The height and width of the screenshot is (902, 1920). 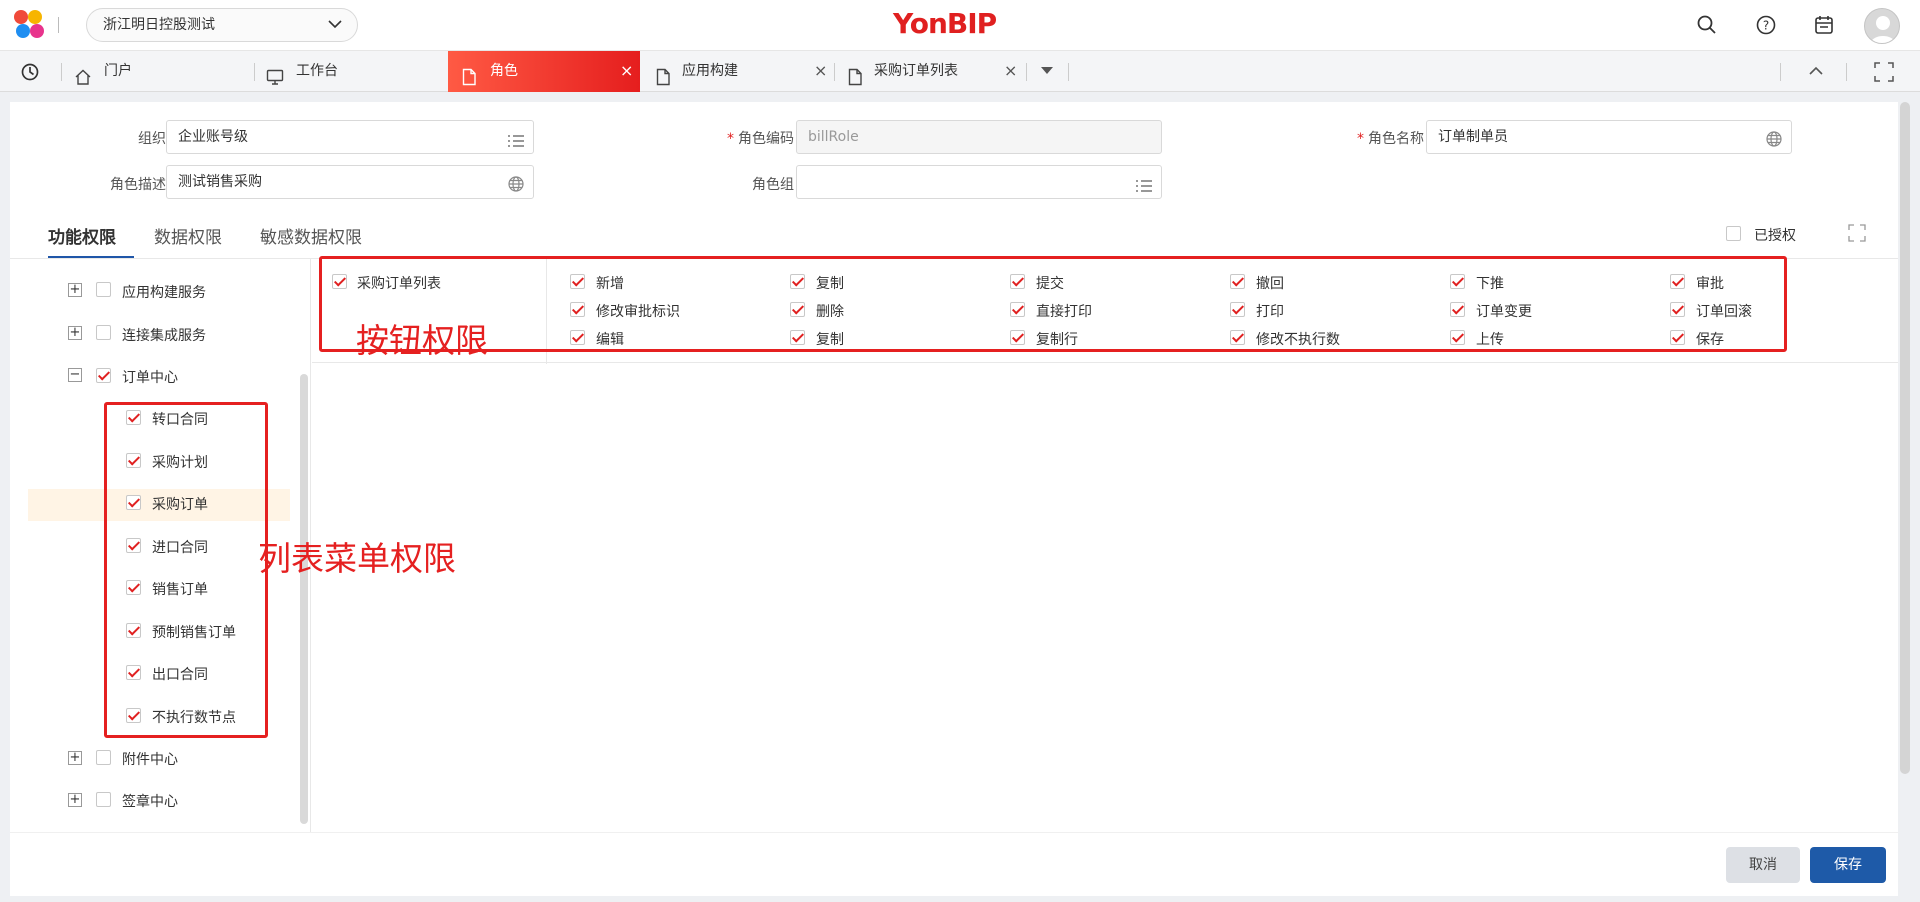 I want to click on tab-function-permission: 功能权限, so click(x=82, y=235).